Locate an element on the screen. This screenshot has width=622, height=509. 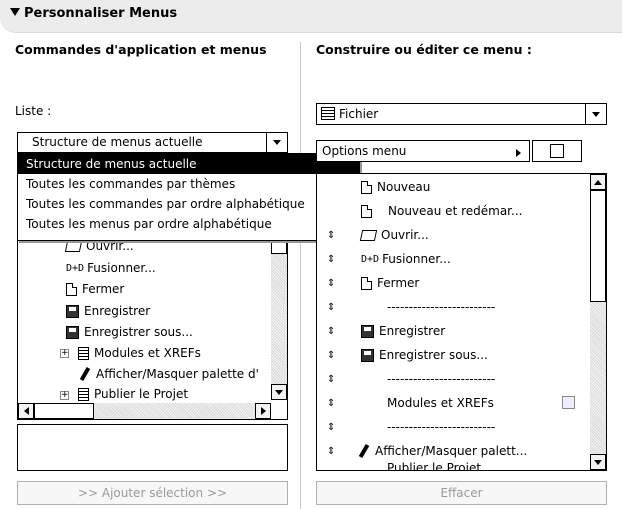
left-heading: Commandes d'application et menus is located at coordinates (141, 49).